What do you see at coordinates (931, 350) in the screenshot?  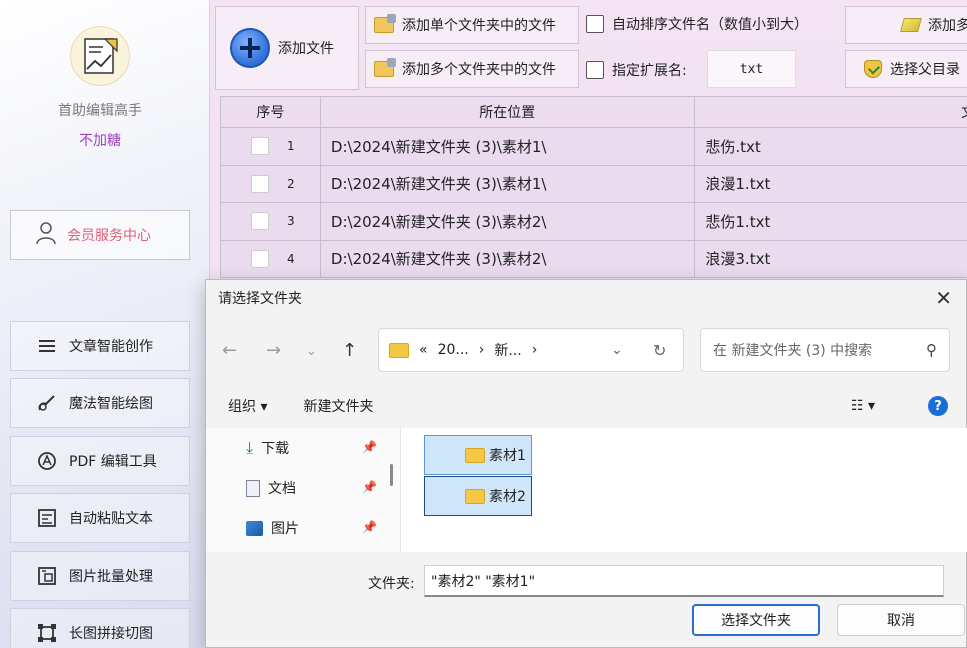 I see `search-icon: ⚲` at bounding box center [931, 350].